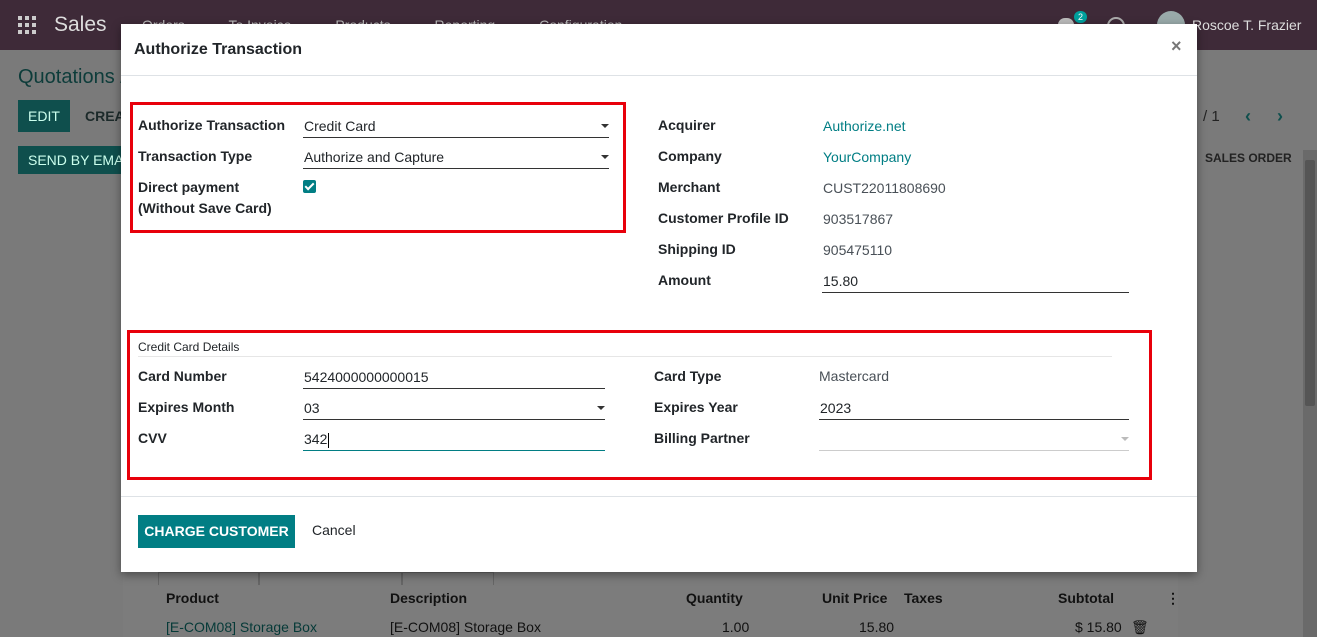 The width and height of the screenshot is (1317, 637). I want to click on expires-year-label: Expires Year, so click(696, 407).